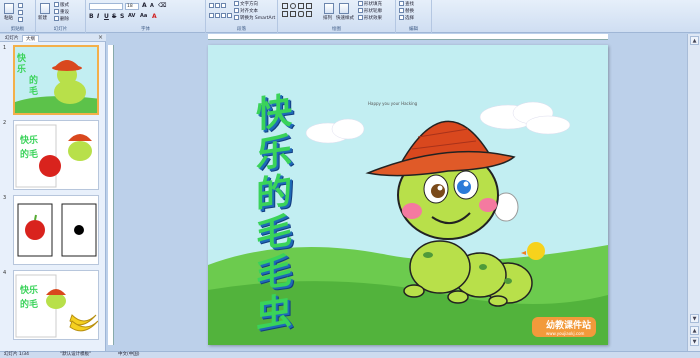 The image size is (700, 358). I want to click on status-bar: 幻灯片 1/34 "默认设计模板" 中文(中国), so click(350, 354).